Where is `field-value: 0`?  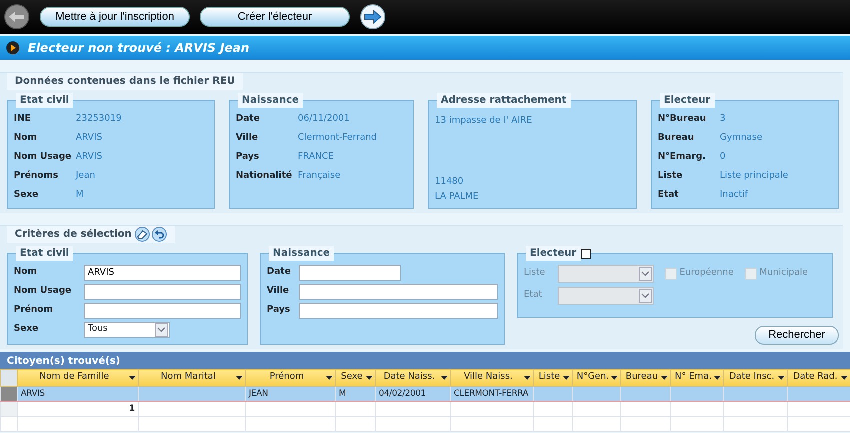 field-value: 0 is located at coordinates (723, 157).